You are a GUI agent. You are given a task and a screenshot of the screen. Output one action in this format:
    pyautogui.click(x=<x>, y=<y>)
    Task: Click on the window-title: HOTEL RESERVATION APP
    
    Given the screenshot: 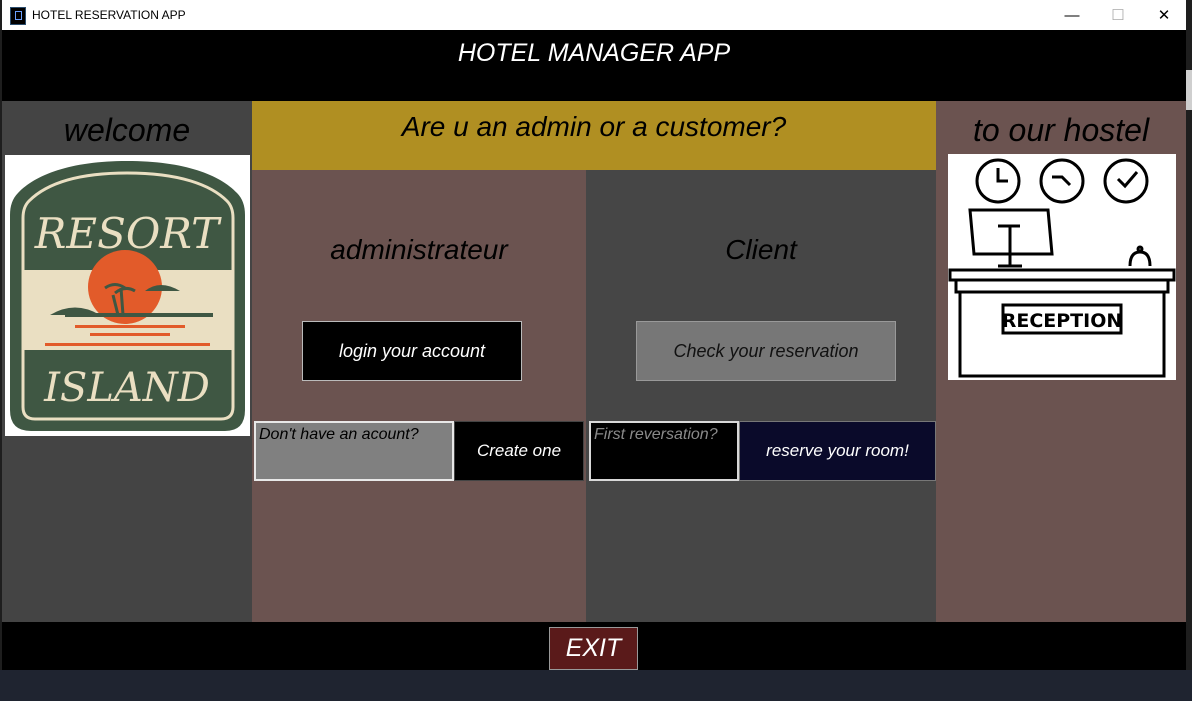 What is the action you would take?
    pyautogui.click(x=109, y=15)
    